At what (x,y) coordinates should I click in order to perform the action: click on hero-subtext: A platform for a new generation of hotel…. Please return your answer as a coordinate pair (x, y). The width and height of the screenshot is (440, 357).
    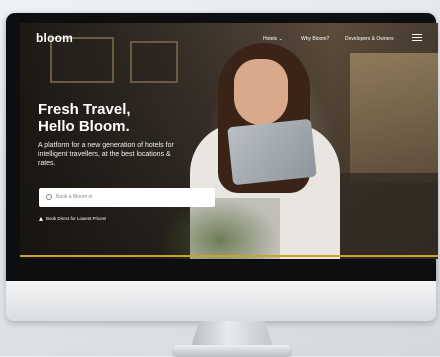
    Looking at the image, I should click on (106, 154).